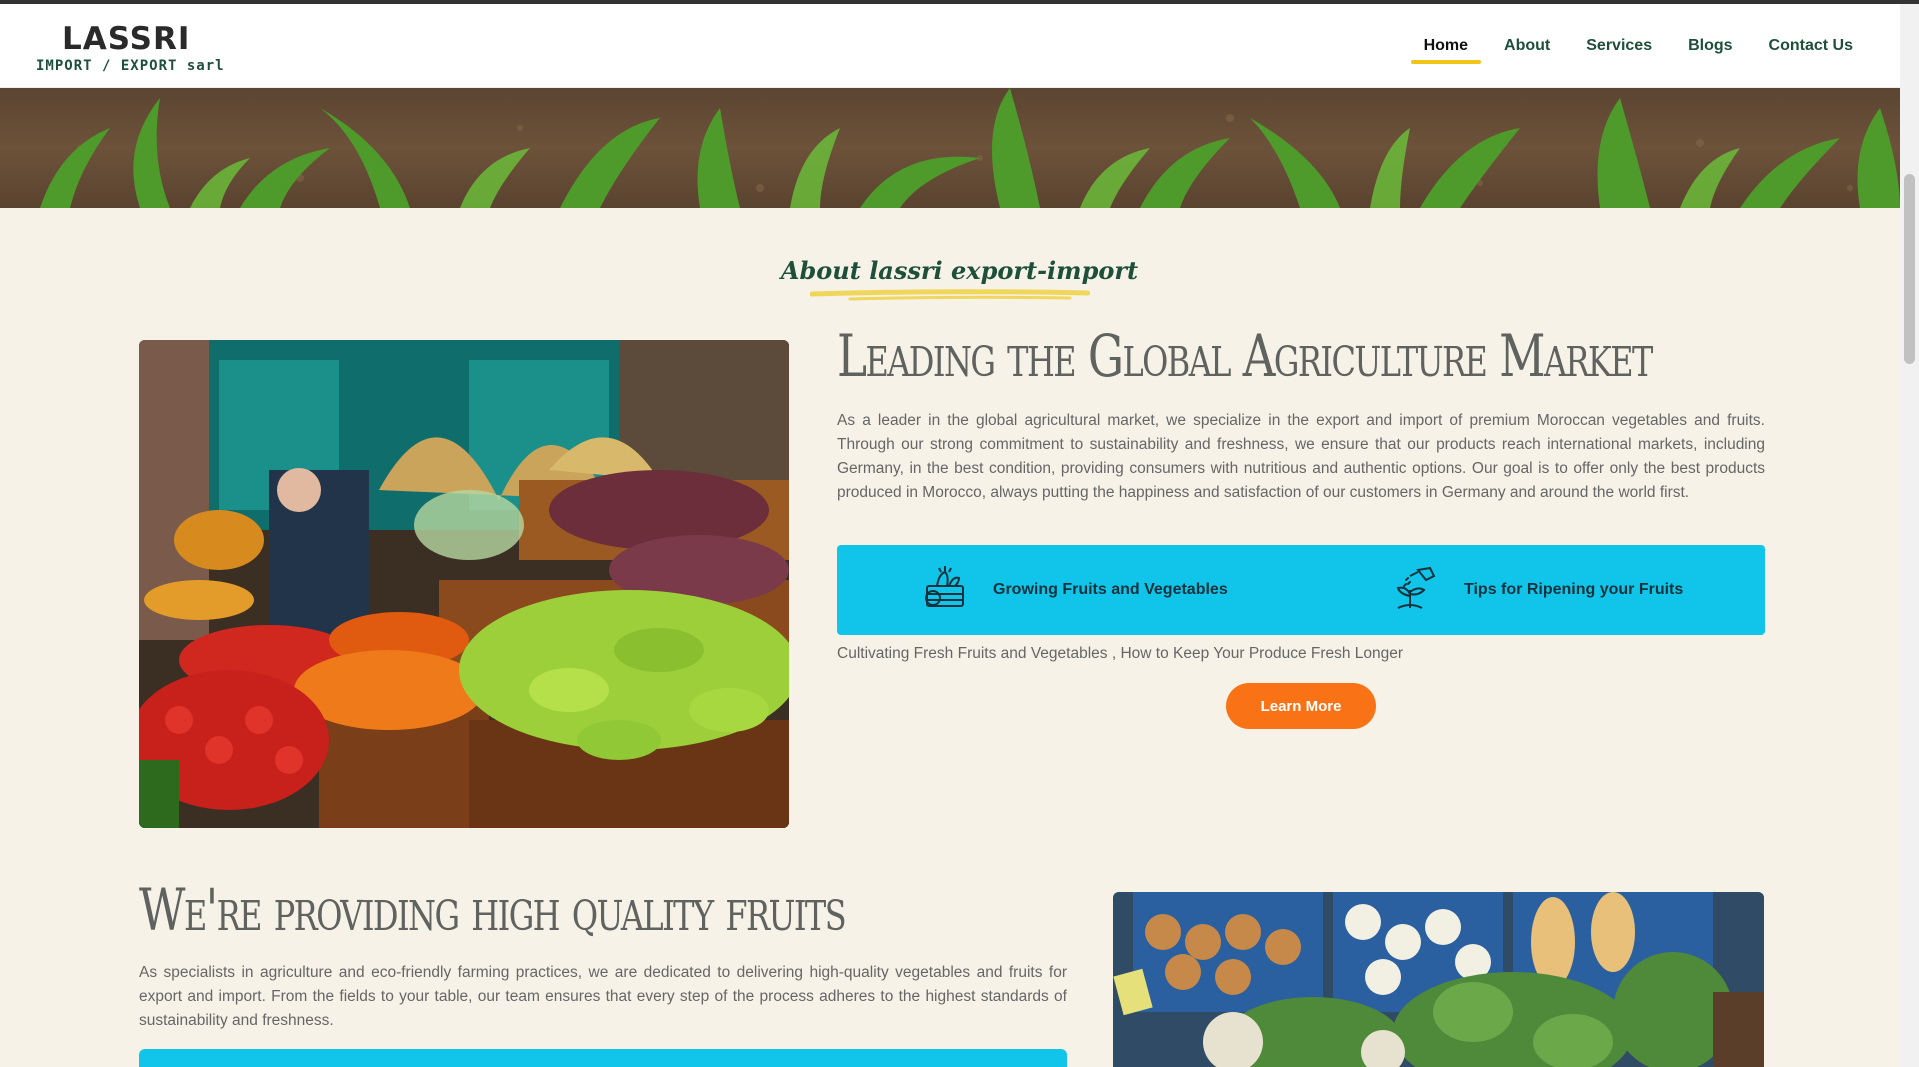 The height and width of the screenshot is (1067, 1919). I want to click on nav-home: Home, so click(1446, 46).